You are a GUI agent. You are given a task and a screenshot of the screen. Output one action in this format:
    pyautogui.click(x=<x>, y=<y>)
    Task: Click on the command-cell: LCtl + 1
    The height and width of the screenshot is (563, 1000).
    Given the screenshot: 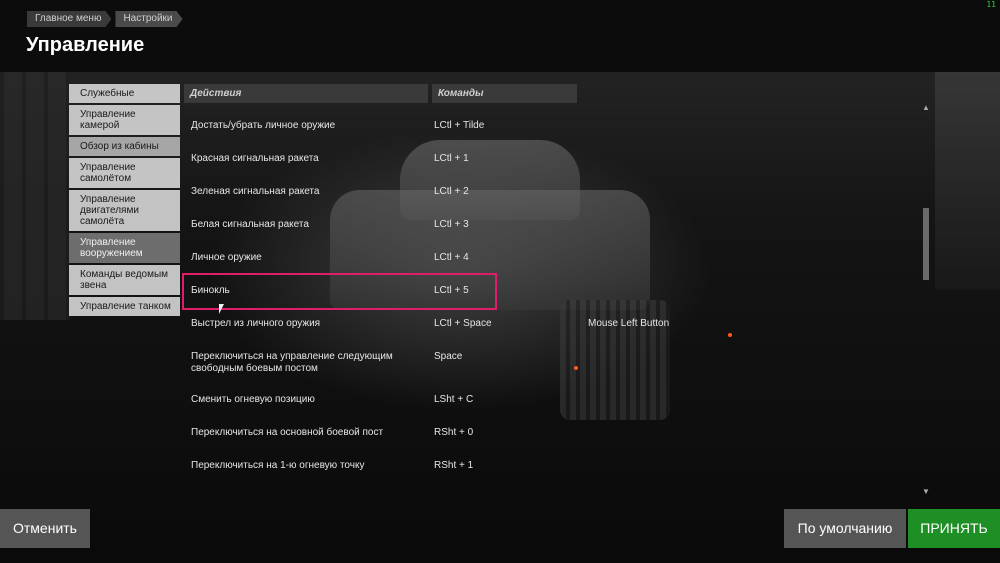 What is the action you would take?
    pyautogui.click(x=451, y=159)
    